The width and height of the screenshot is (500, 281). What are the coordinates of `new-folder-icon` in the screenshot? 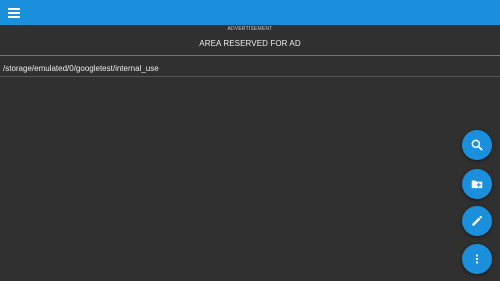 It's located at (477, 184).